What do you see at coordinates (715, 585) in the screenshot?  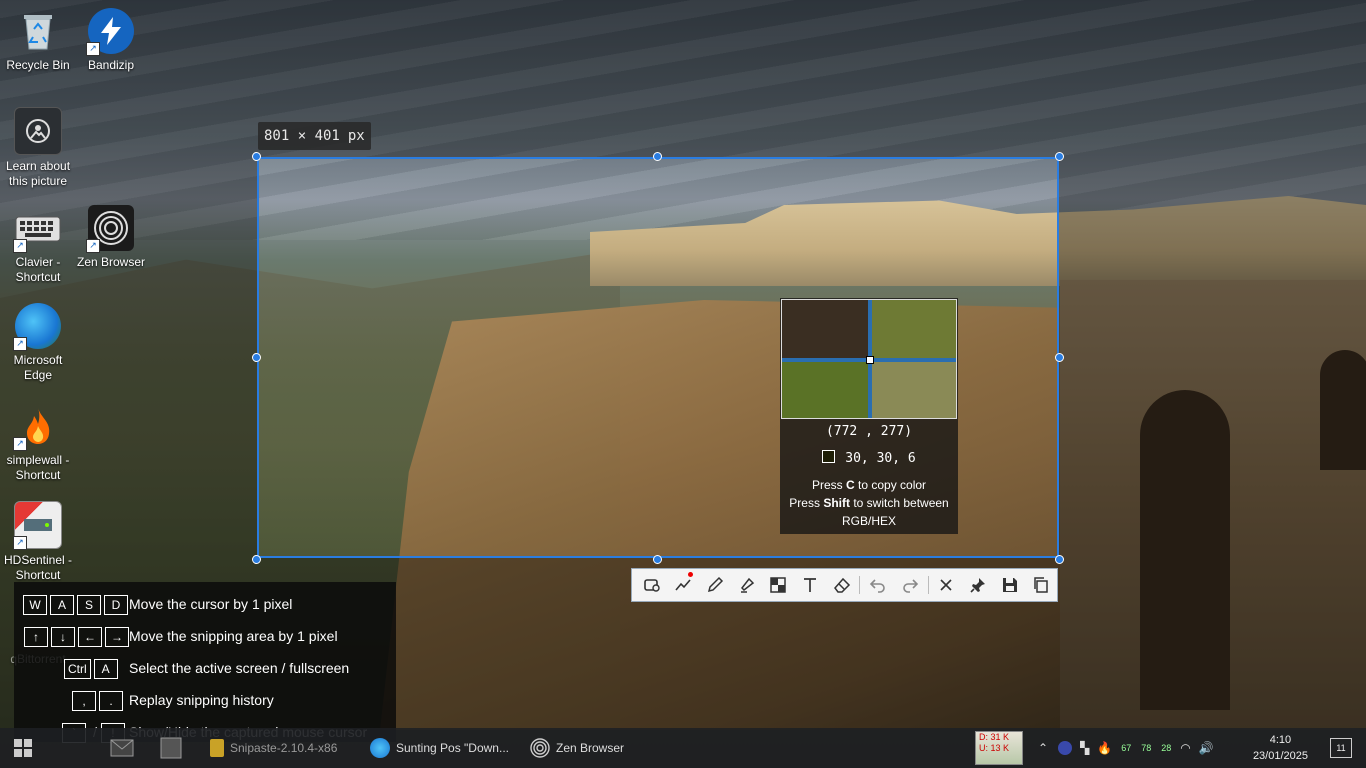 I see `pencil-tool-button` at bounding box center [715, 585].